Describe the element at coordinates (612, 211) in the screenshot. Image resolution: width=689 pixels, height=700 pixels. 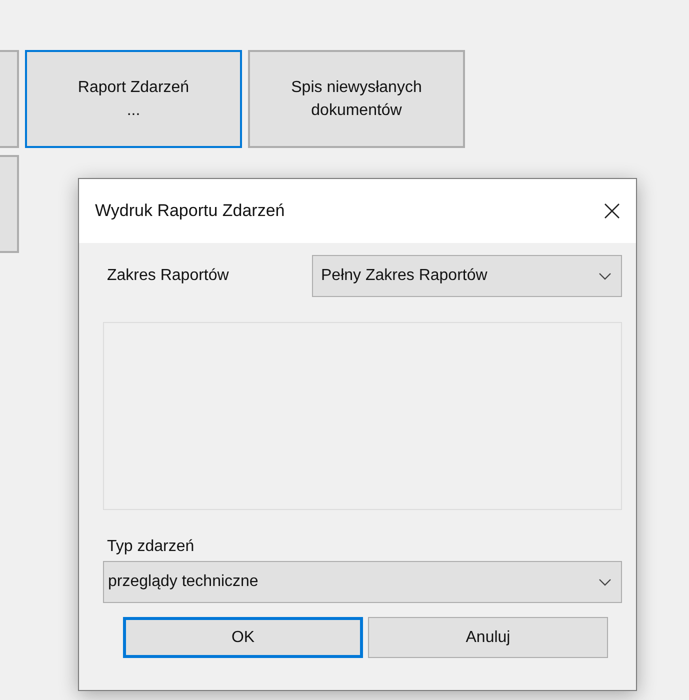
I see `close-icon` at that location.